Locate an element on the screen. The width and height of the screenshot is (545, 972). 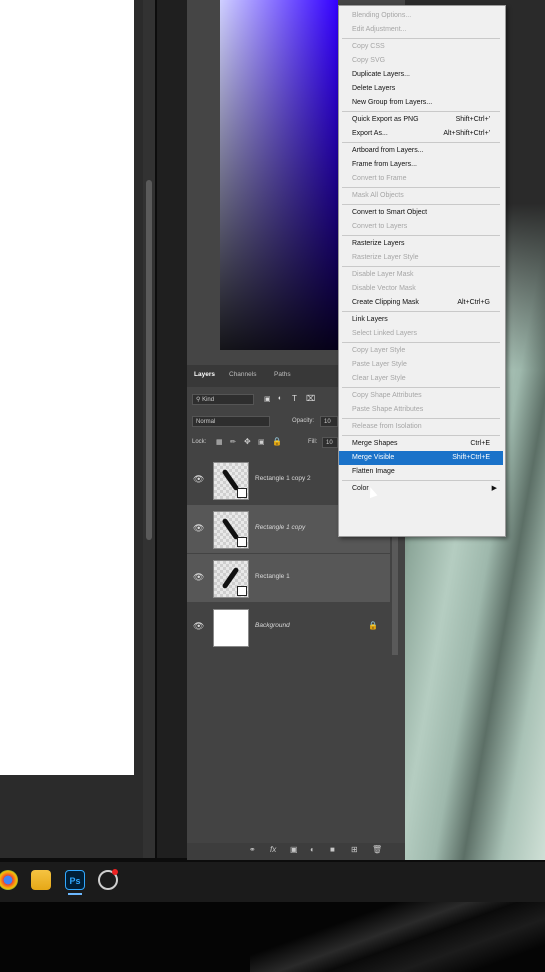
new-layer-icon: ⊞ is located at coordinates (354, 849).